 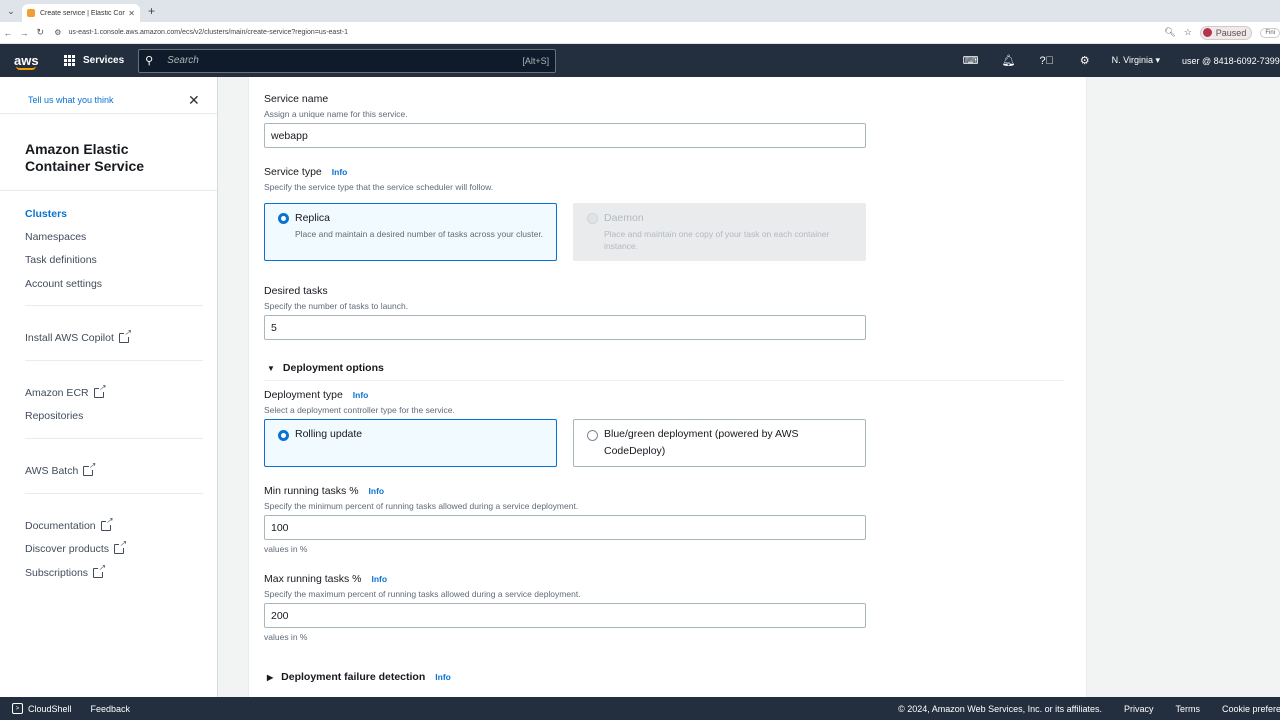 I want to click on grid-icon, so click(x=69, y=60).